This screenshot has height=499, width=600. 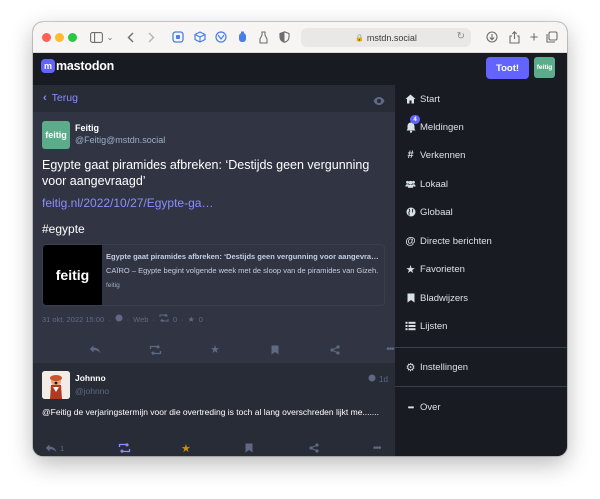 What do you see at coordinates (444, 298) in the screenshot?
I see `nav-label: Bladwijzers` at bounding box center [444, 298].